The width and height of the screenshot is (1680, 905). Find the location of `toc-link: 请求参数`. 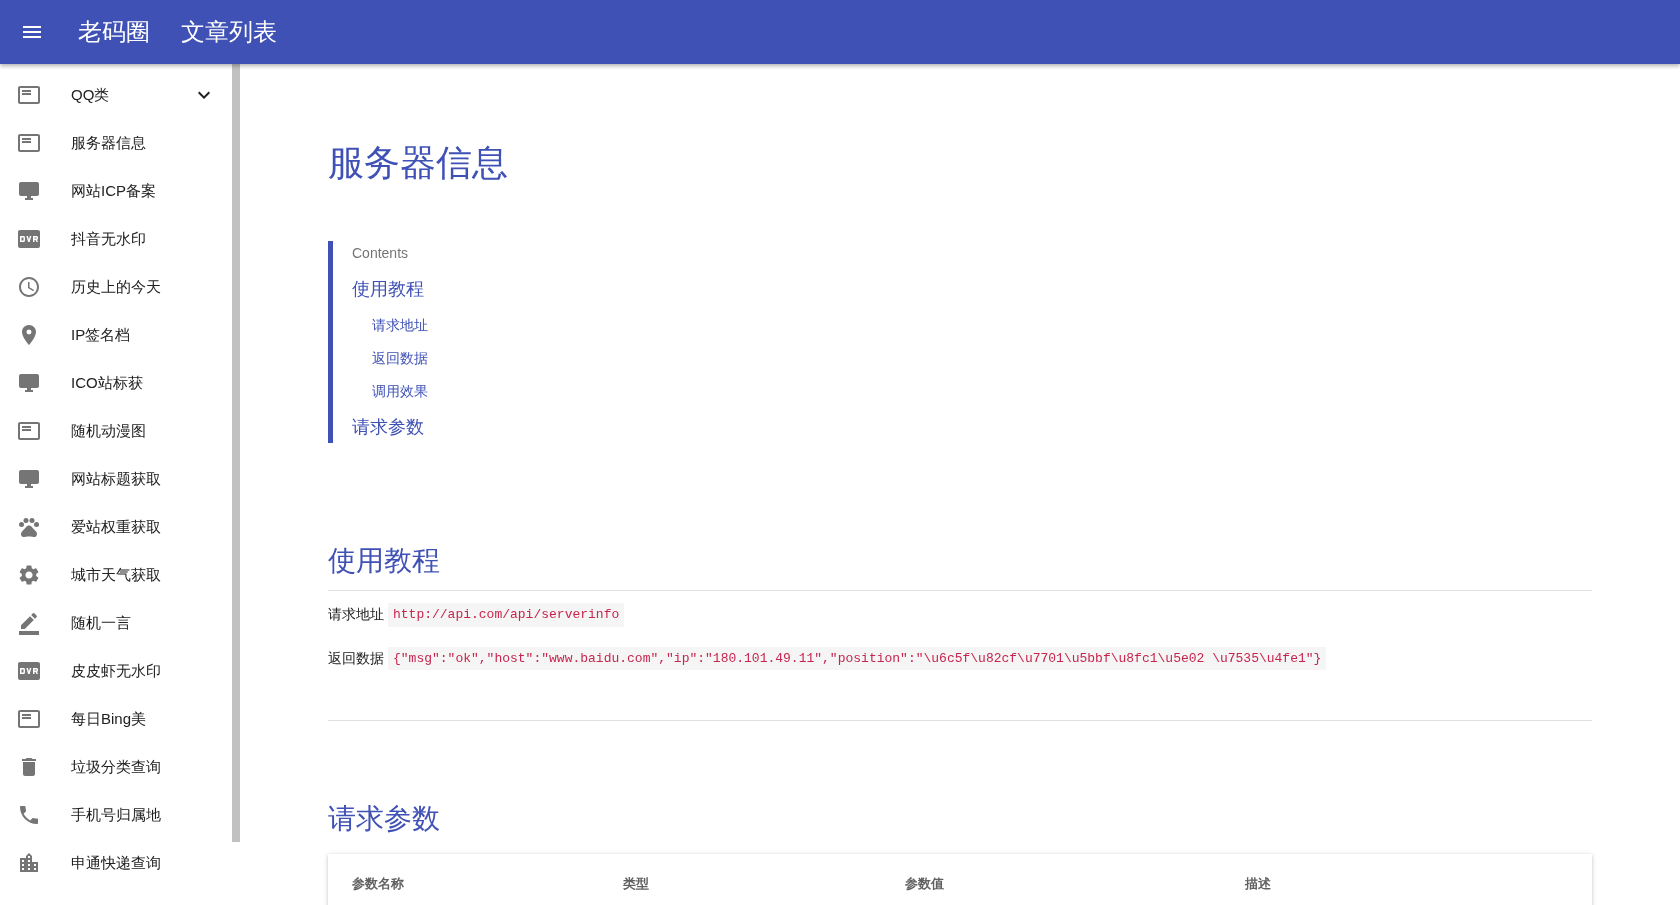

toc-link: 请求参数 is located at coordinates (388, 427).